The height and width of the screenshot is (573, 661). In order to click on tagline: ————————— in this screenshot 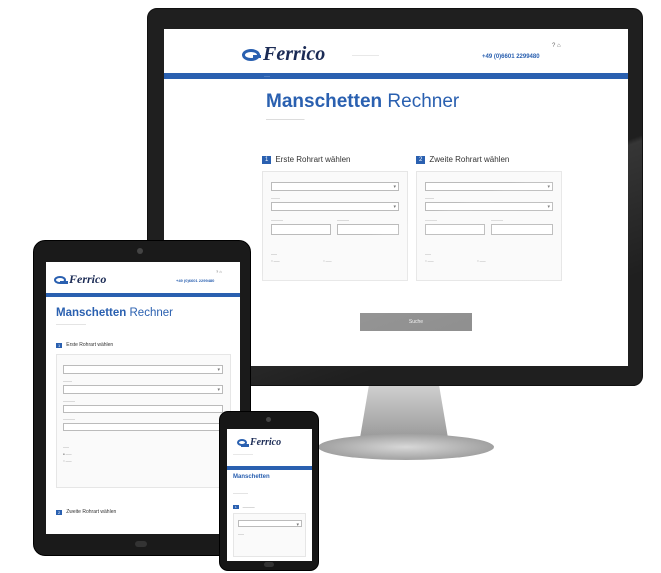, I will do `click(365, 55)`.